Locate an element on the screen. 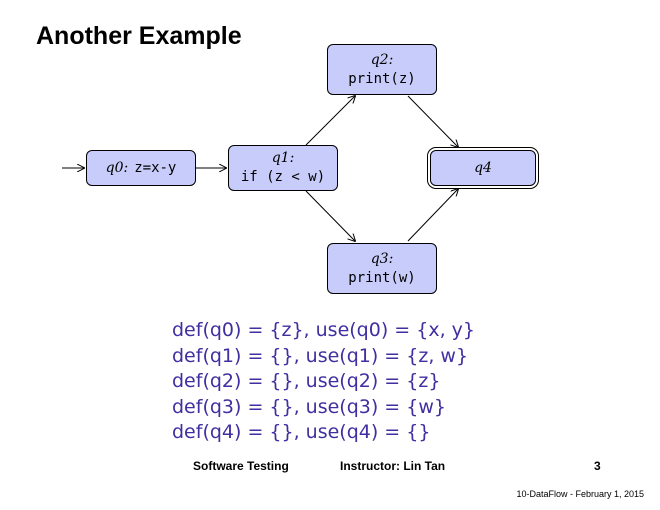  footer-instructor: Instructor: Lin Tan is located at coordinates (393, 466).